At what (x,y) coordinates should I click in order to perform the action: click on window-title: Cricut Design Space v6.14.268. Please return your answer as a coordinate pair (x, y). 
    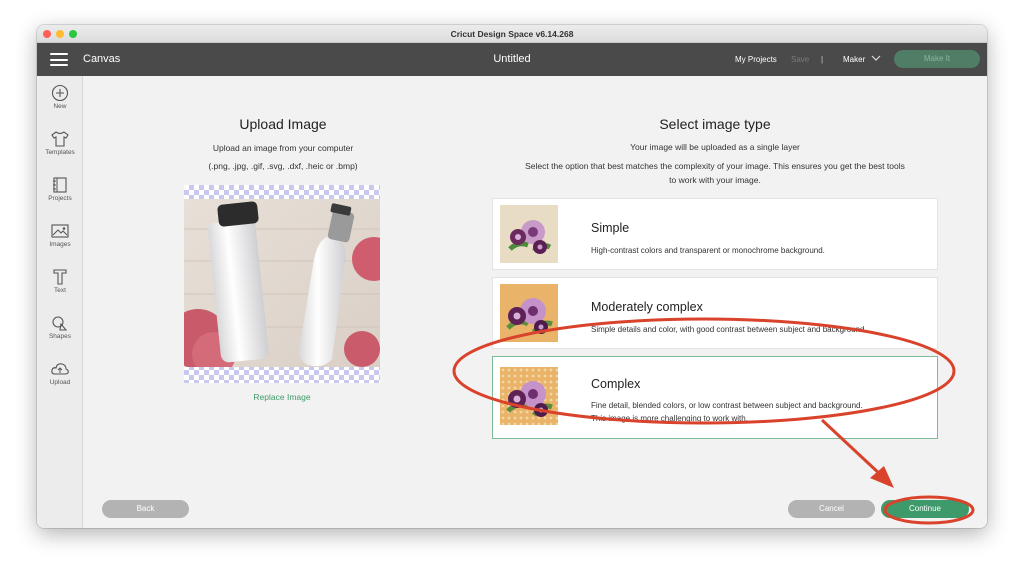
    Looking at the image, I should click on (512, 34).